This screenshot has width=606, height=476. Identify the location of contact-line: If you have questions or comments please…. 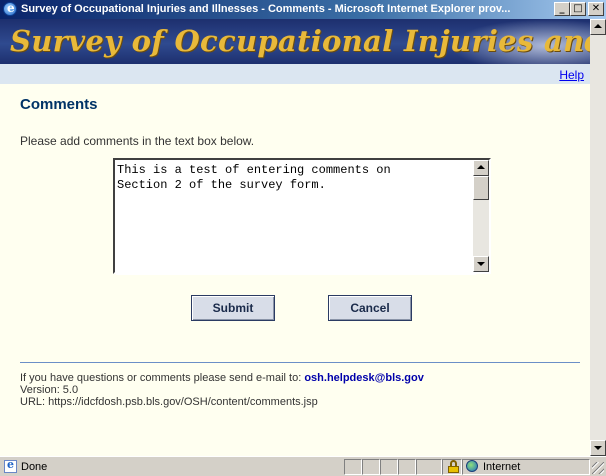
(222, 378).